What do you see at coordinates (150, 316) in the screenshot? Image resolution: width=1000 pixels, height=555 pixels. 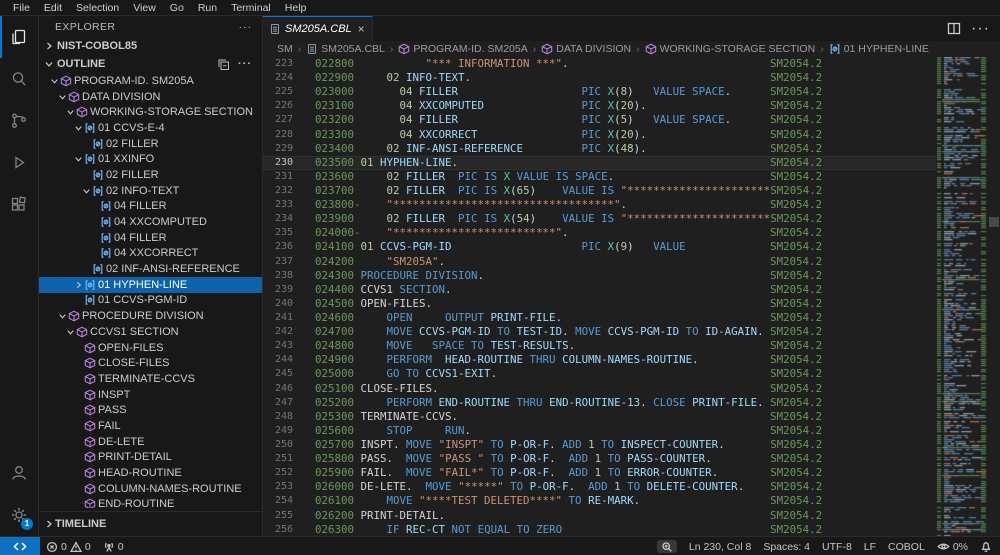 I see `outline-item-procedure-division: PROCEDURE DIVISION` at bounding box center [150, 316].